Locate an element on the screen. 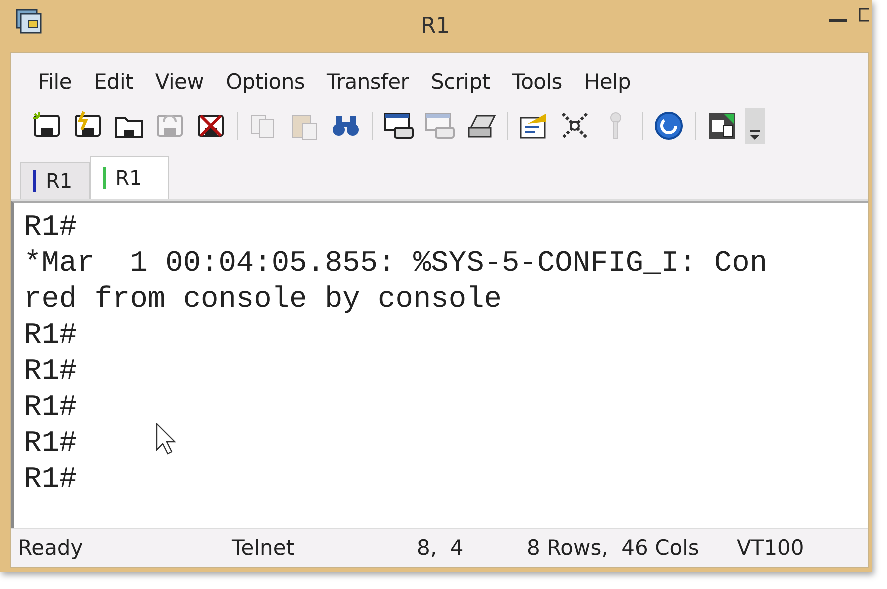 This screenshot has height=589, width=887. menu-item: Edit is located at coordinates (113, 82).